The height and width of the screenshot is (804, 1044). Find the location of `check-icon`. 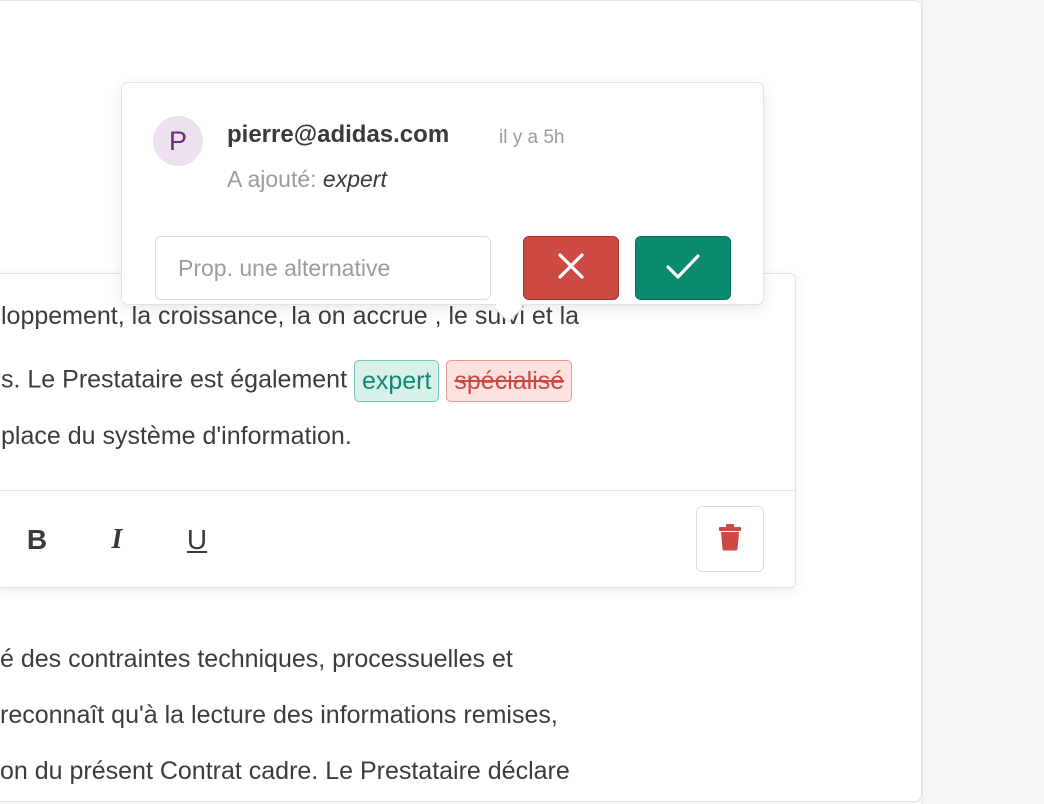

check-icon is located at coordinates (683, 268).